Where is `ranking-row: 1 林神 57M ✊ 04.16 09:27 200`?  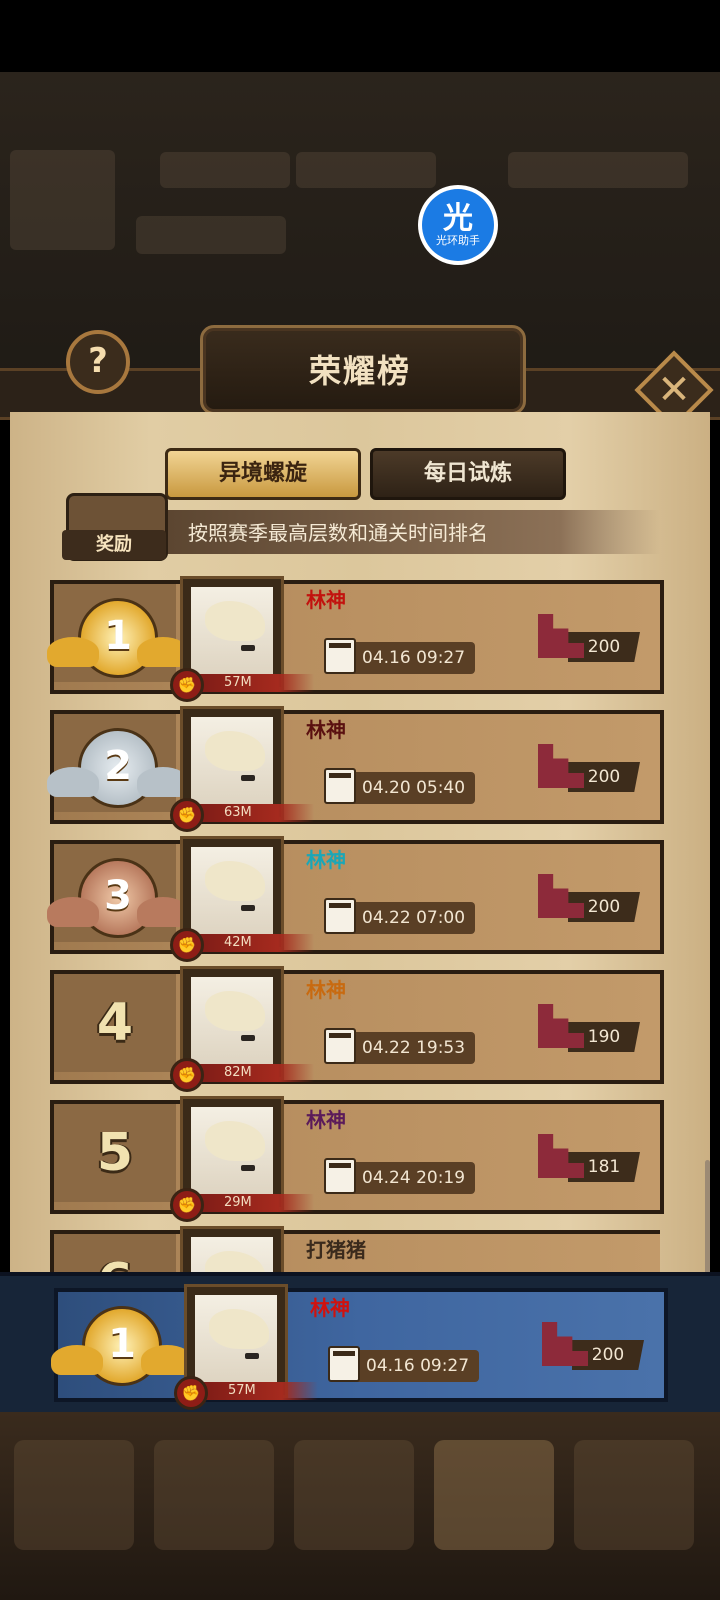 ranking-row: 1 林神 57M ✊ 04.16 09:27 200 is located at coordinates (354, 638).